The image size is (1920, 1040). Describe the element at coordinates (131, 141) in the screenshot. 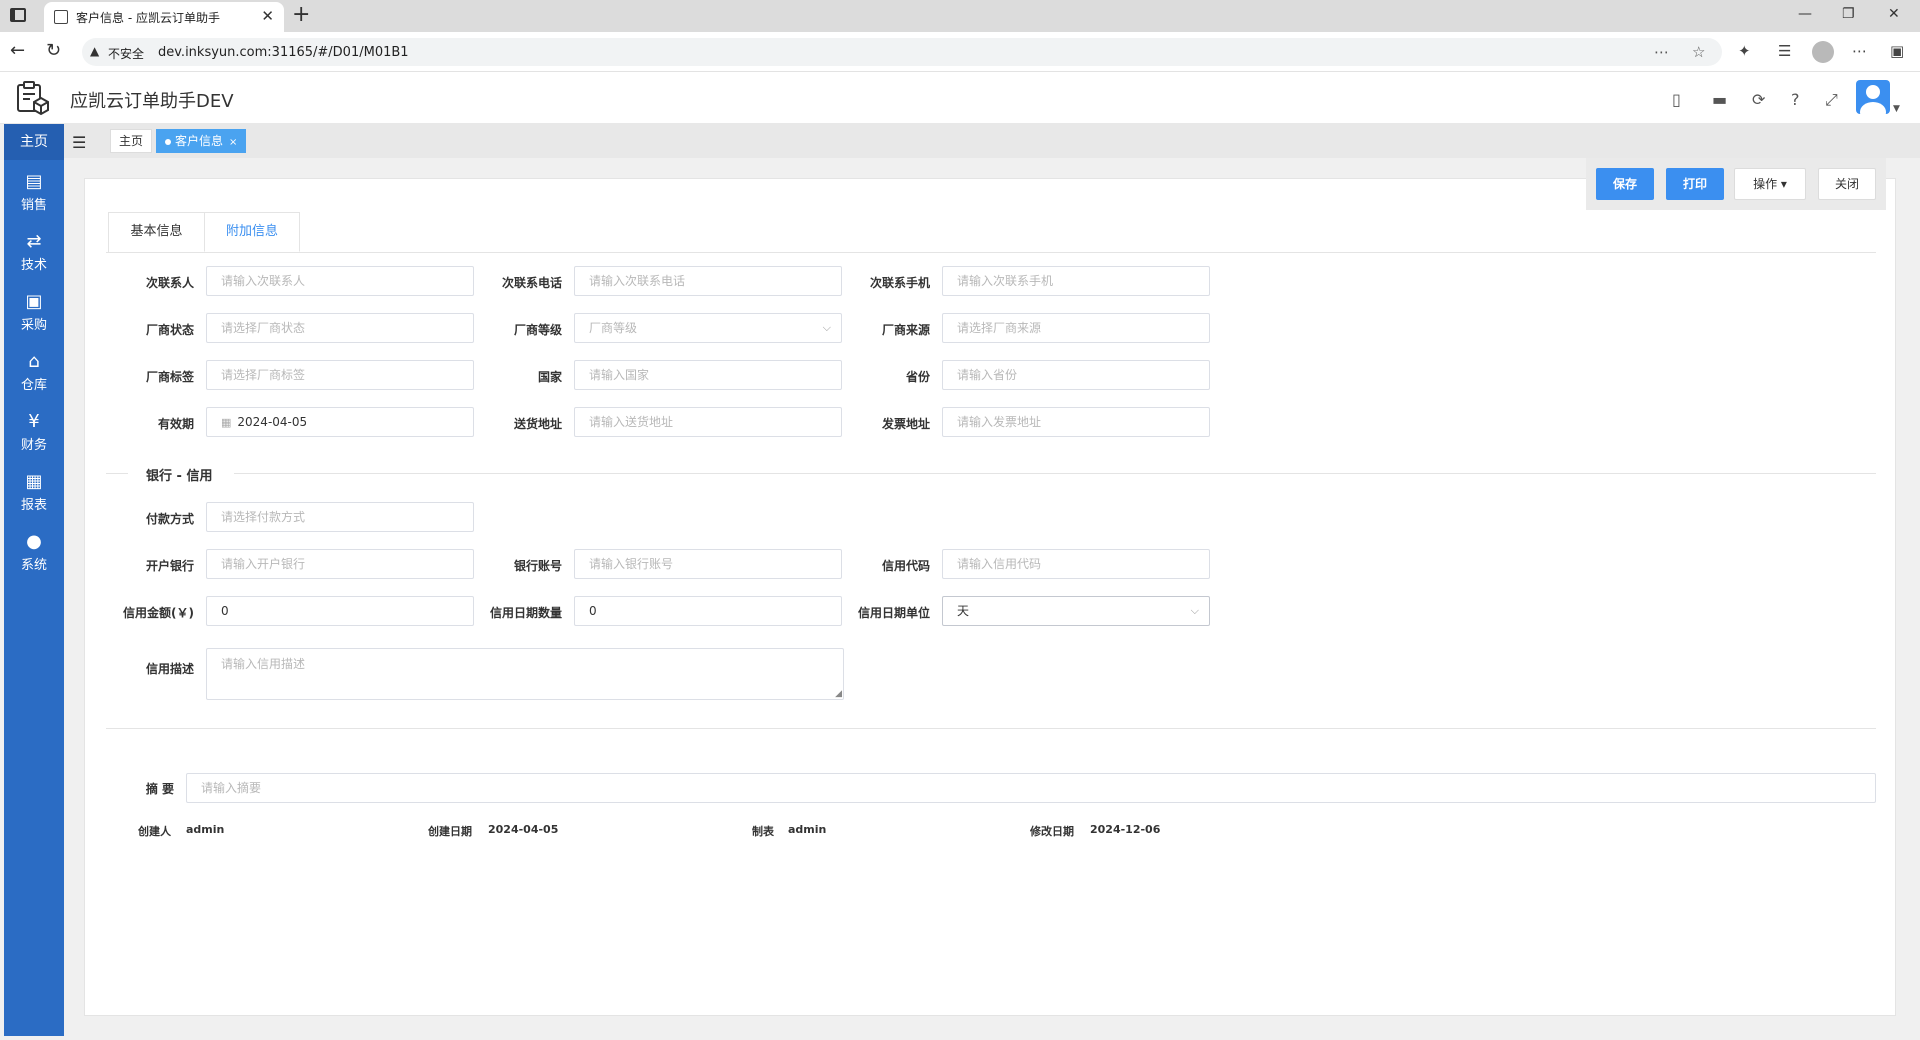

I see `tab-home: 主页` at that location.